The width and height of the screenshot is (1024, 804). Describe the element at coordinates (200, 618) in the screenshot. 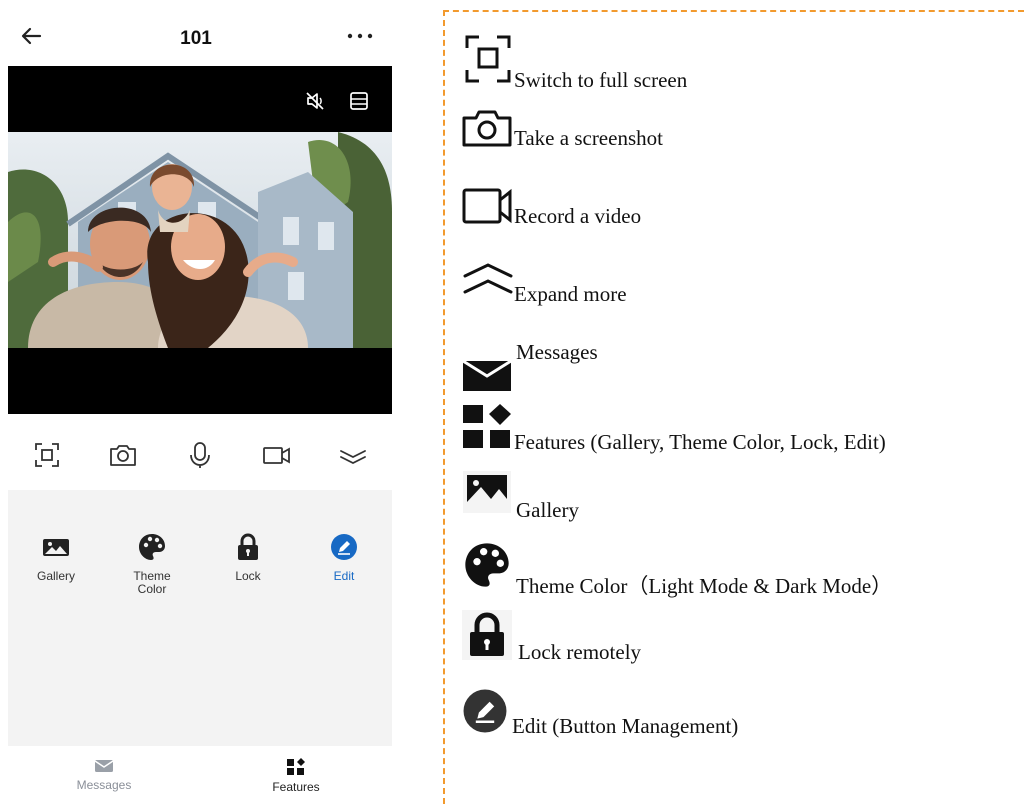

I see `features-panel: Gallery Theme Color Lock Edit` at that location.